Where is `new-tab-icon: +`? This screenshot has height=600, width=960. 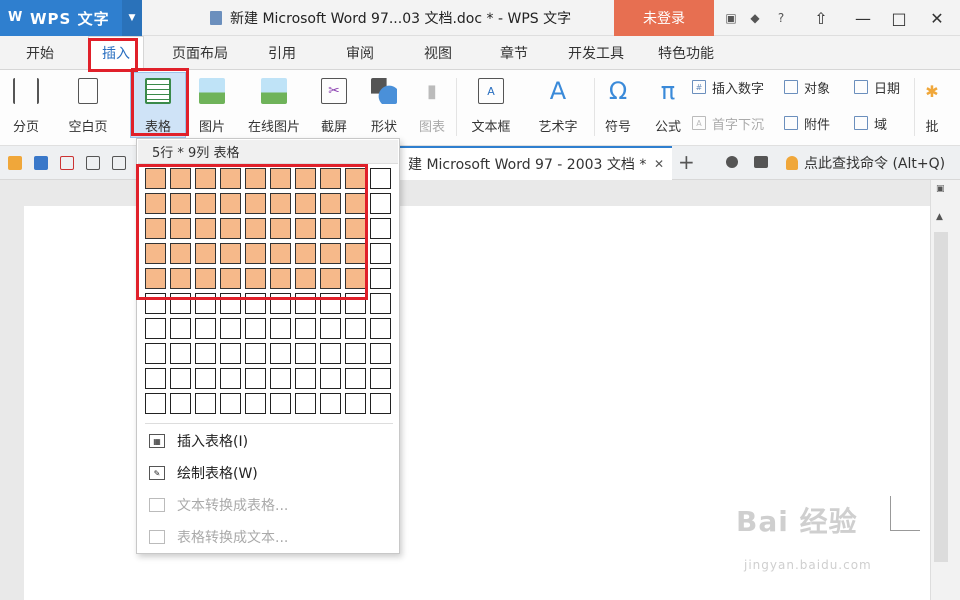
new-tab-icon: + is located at coordinates (686, 162).